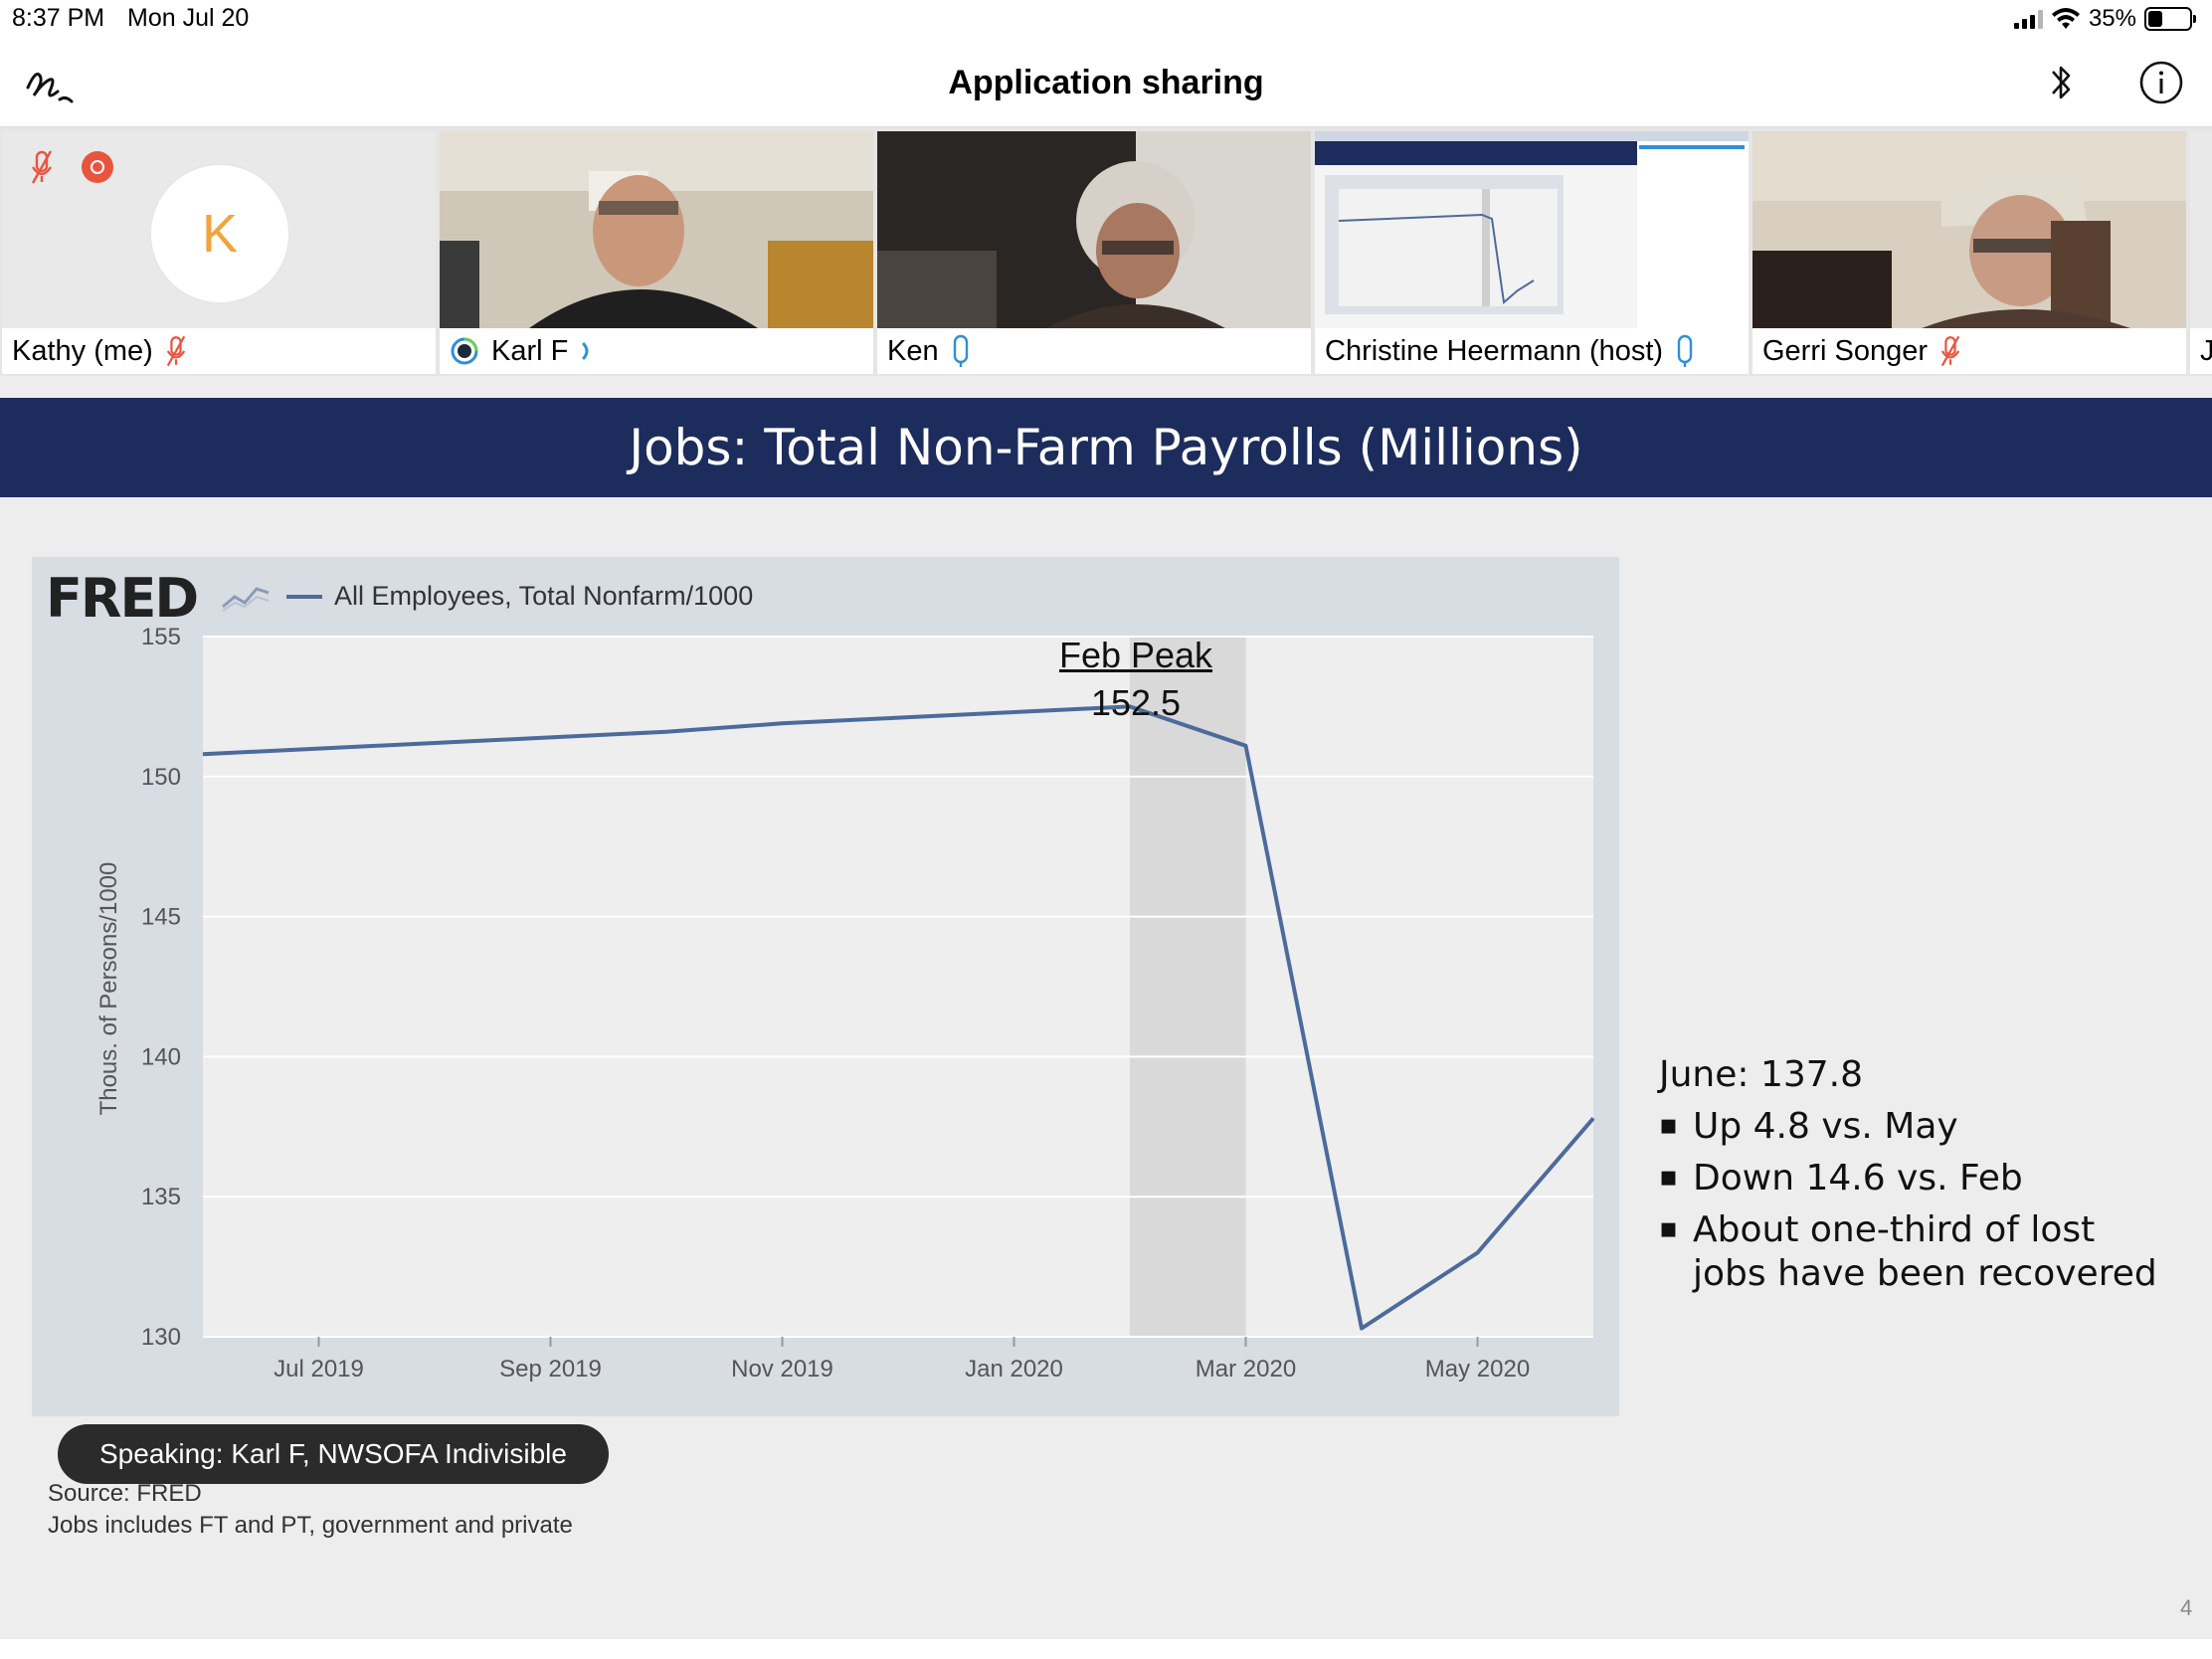 The image size is (2212, 1659). Describe the element at coordinates (319, 1369) in the screenshot. I see `x-tick-label: Jul 2019` at that location.